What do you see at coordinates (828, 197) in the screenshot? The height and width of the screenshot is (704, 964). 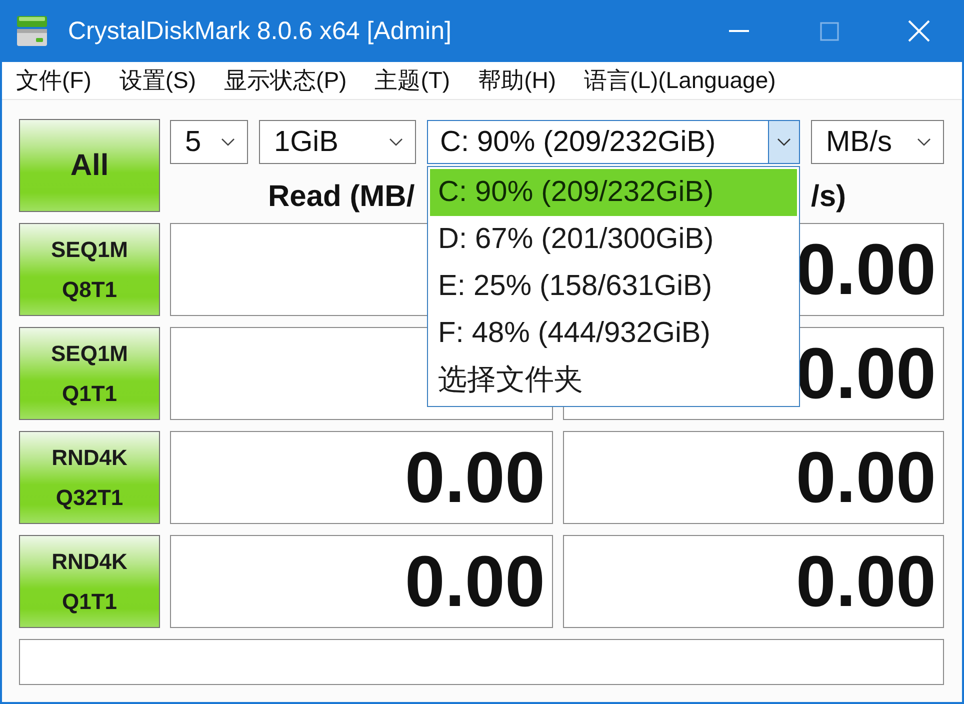 I see `column-header: /s)` at bounding box center [828, 197].